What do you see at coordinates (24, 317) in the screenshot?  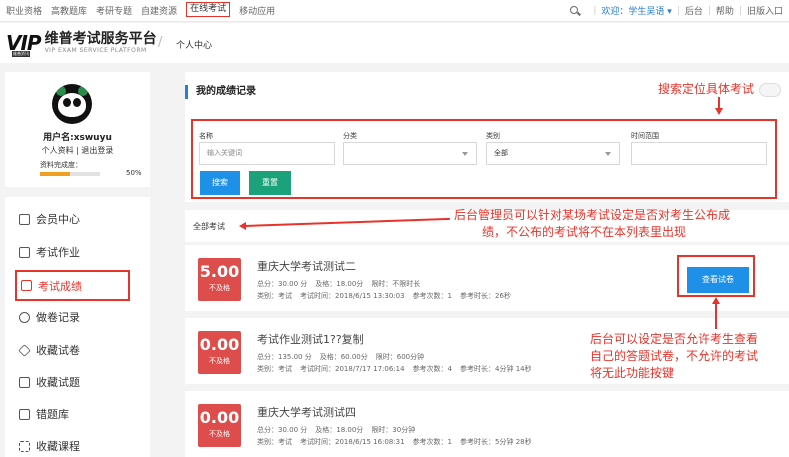 I see `history-icon` at bounding box center [24, 317].